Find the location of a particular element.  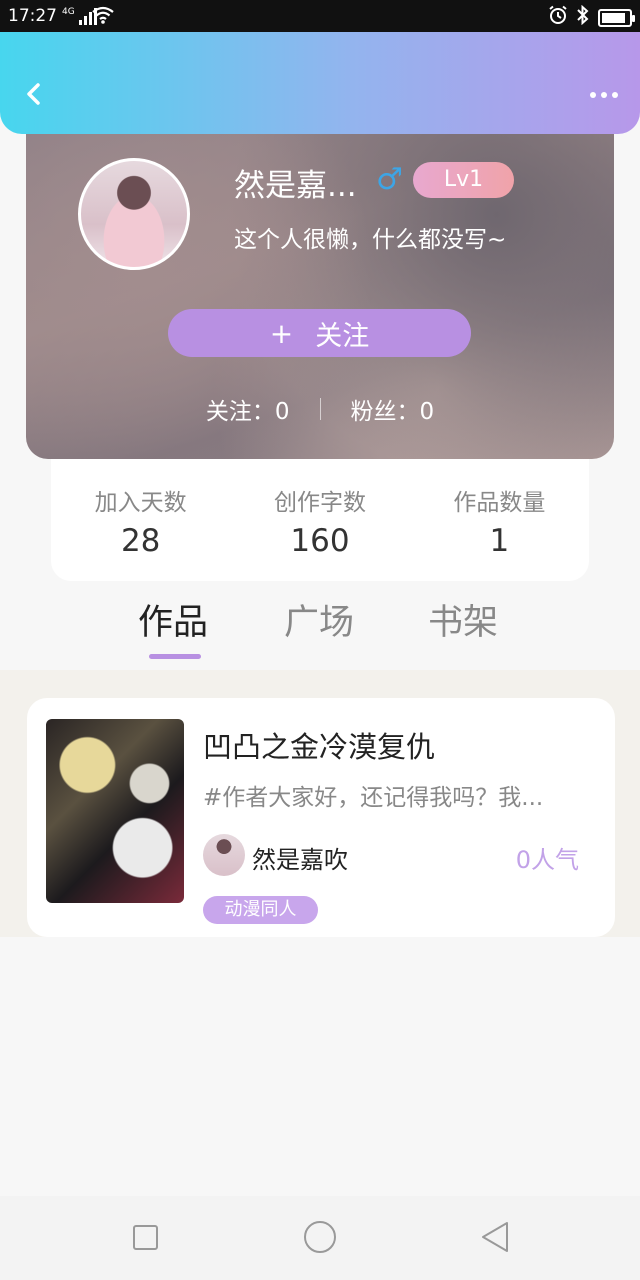

follow-button-label: 关注 is located at coordinates (342, 336).